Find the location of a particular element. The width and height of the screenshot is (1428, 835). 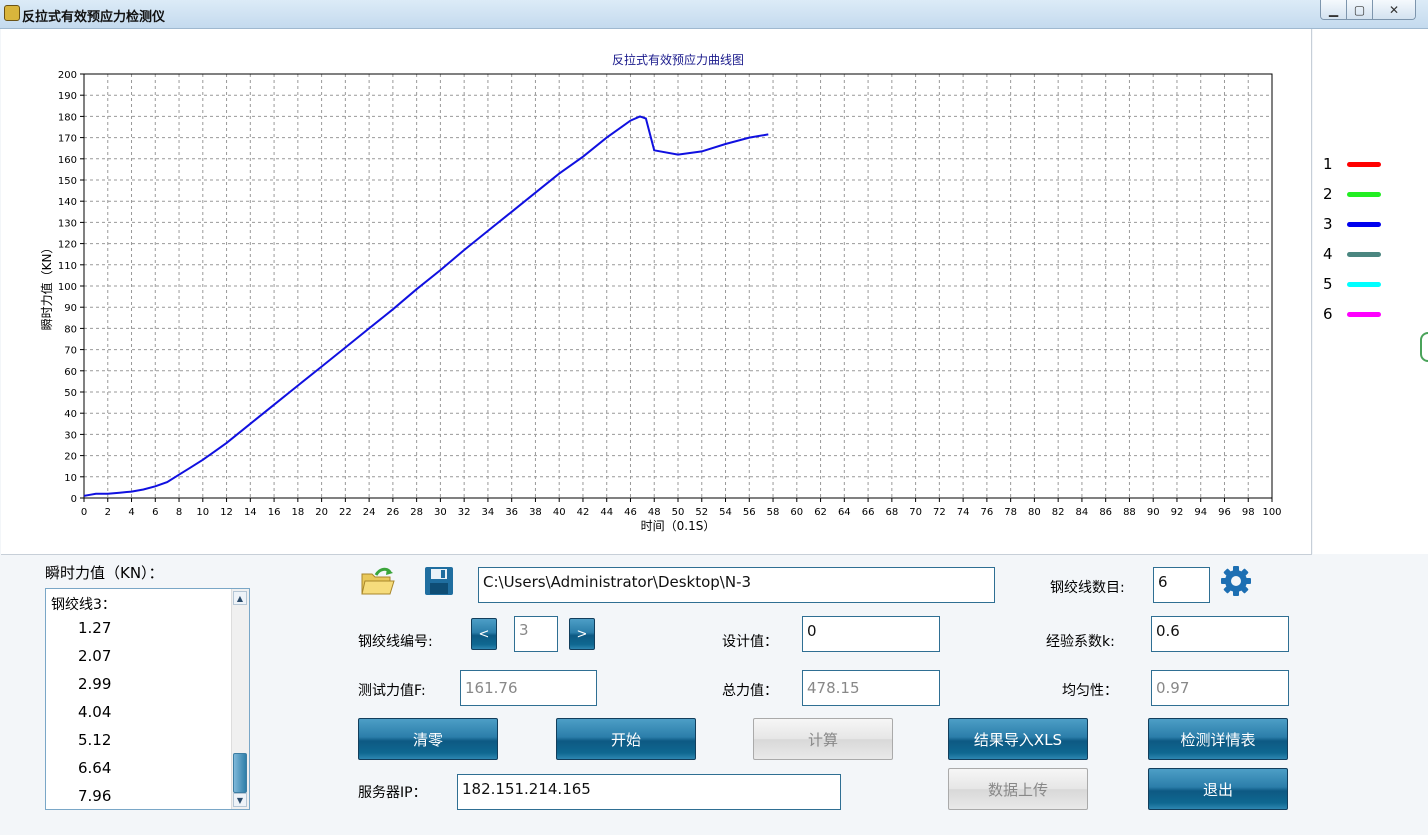

x-tick-label: 6 is located at coordinates (155, 512).